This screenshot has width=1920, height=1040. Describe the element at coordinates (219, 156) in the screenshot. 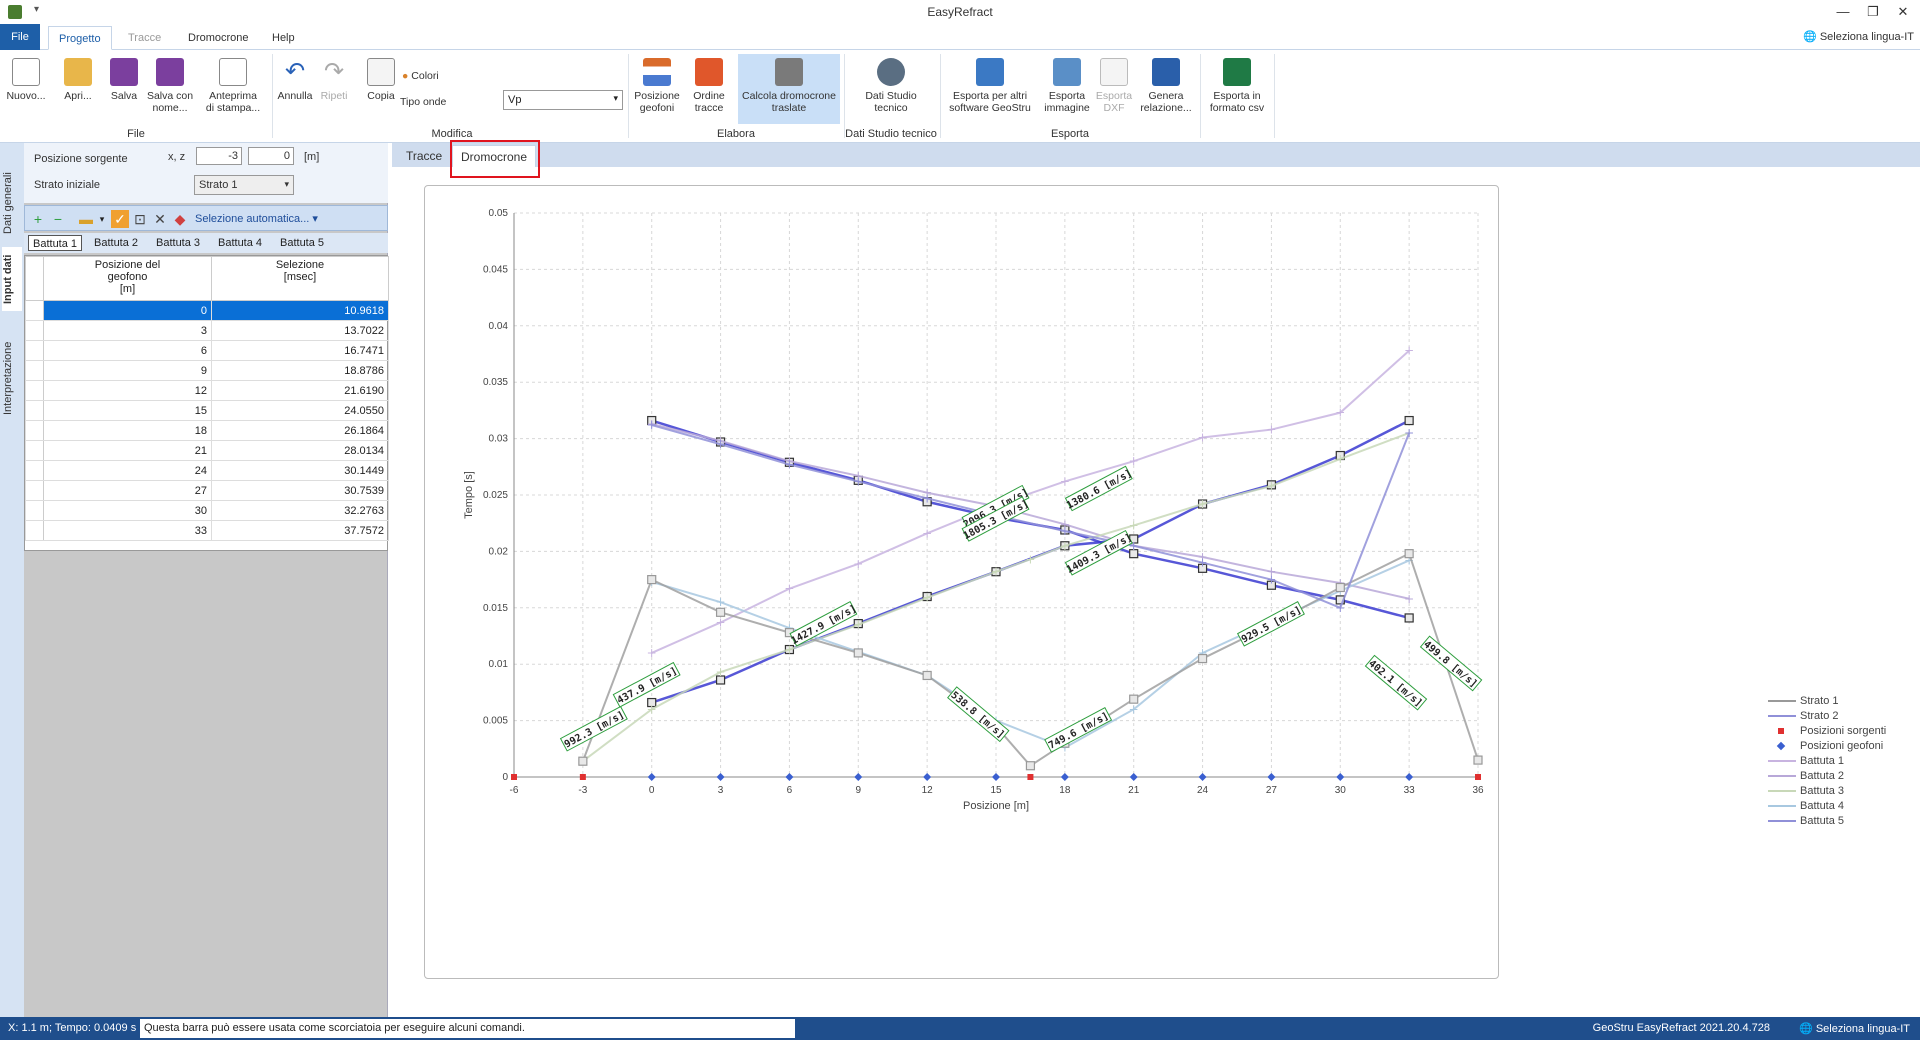

I see `source-x-input: -3` at that location.